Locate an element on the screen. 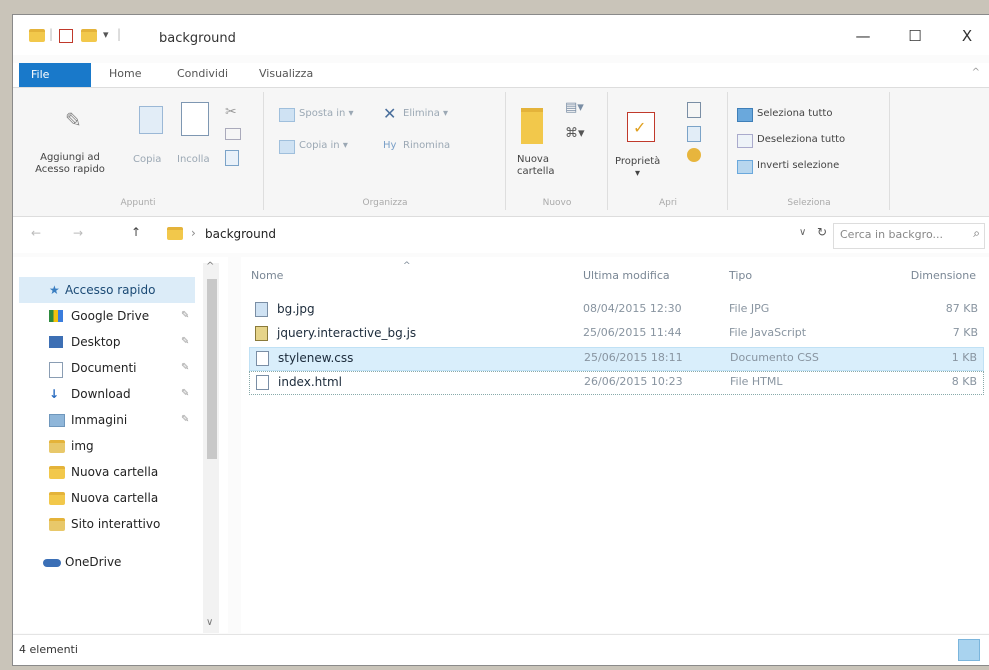  breadcrumb-background: background is located at coordinates (240, 234).